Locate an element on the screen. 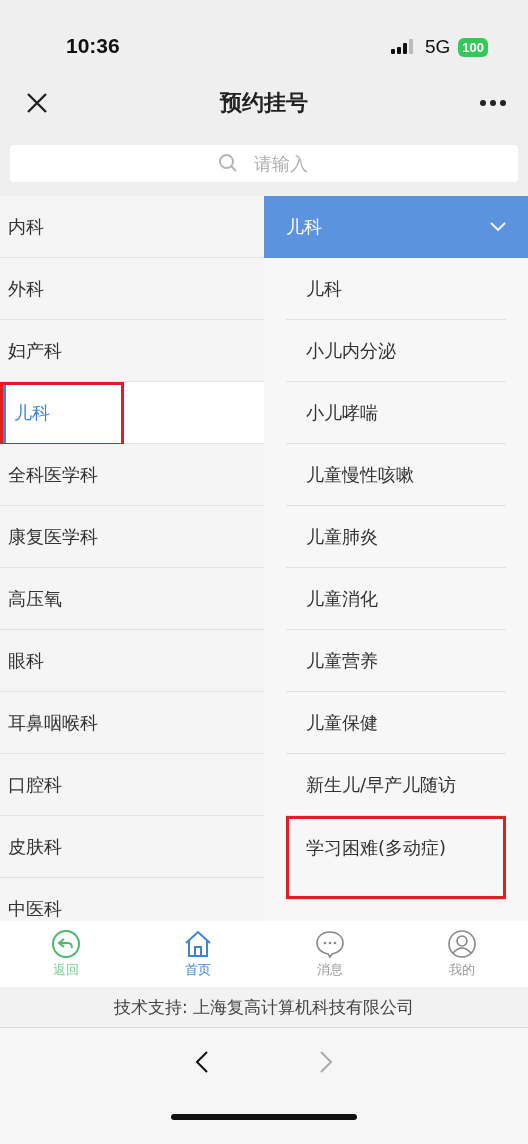  network-type: 5G is located at coordinates (437, 47).